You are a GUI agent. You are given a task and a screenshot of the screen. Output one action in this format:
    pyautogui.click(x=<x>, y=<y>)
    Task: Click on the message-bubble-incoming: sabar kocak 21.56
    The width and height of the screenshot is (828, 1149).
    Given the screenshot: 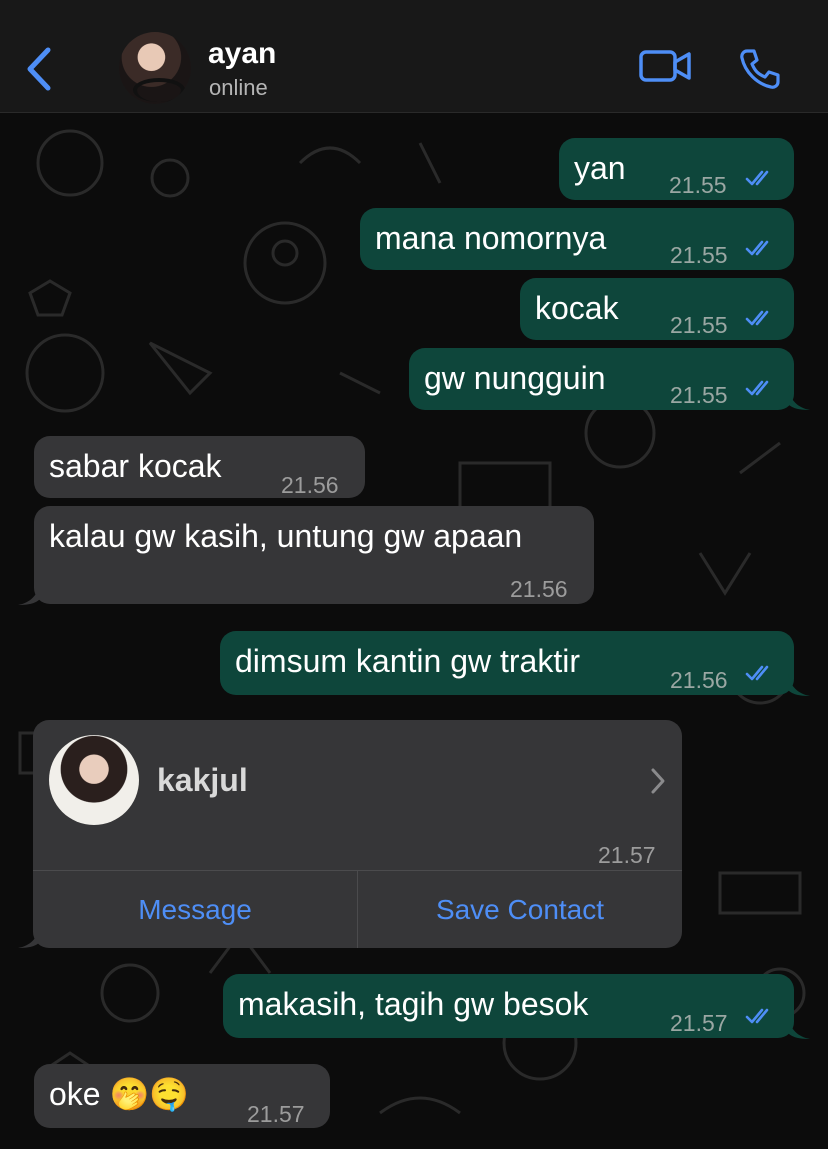 What is the action you would take?
    pyautogui.click(x=199, y=467)
    